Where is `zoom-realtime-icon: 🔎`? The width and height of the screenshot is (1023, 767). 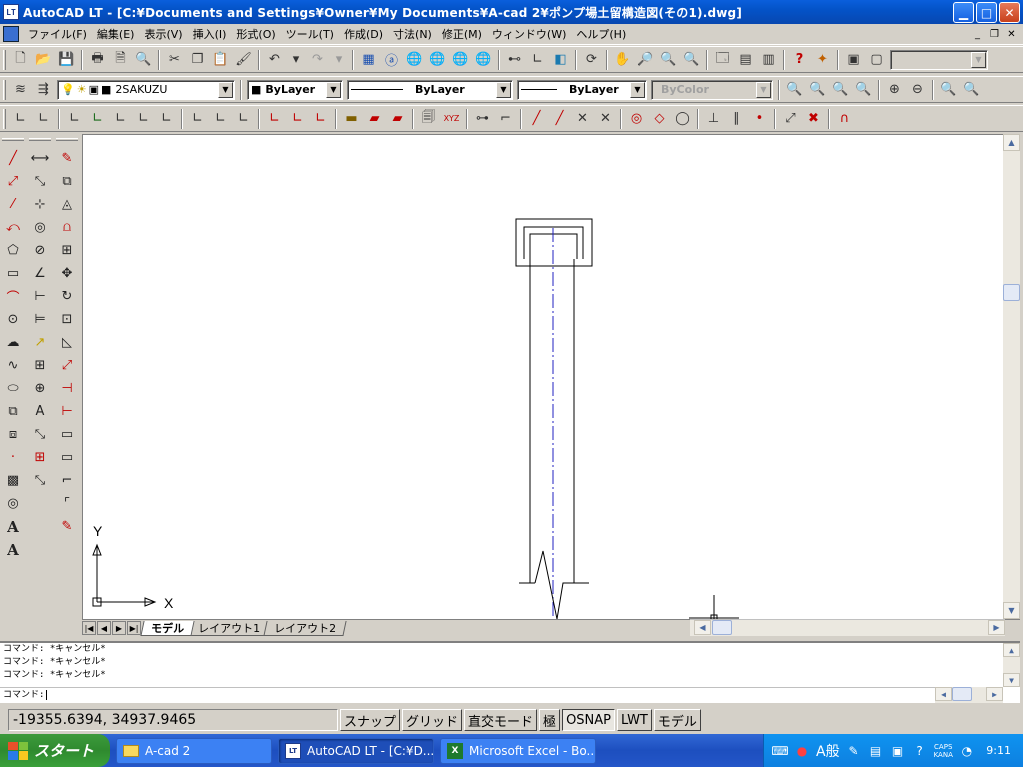 zoom-realtime-icon: 🔎 is located at coordinates (645, 60).